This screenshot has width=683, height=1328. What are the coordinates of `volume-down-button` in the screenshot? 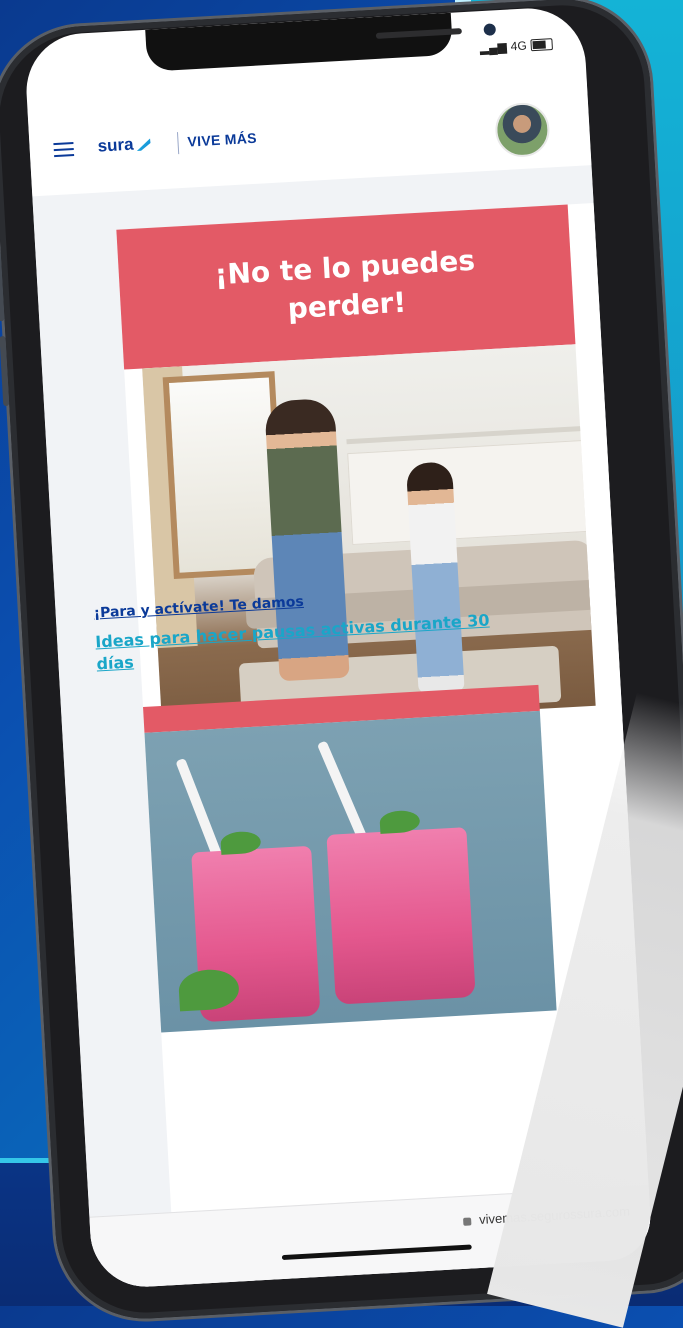 It's located at (5, 371).